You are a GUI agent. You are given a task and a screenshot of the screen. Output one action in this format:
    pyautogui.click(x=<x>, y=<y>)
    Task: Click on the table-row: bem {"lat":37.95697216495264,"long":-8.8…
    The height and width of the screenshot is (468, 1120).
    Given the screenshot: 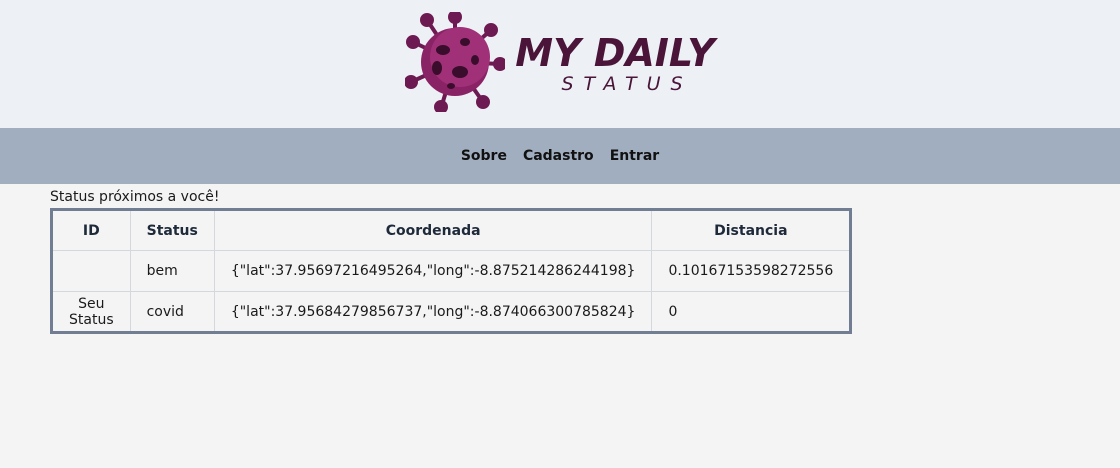 What is the action you would take?
    pyautogui.click(x=451, y=271)
    